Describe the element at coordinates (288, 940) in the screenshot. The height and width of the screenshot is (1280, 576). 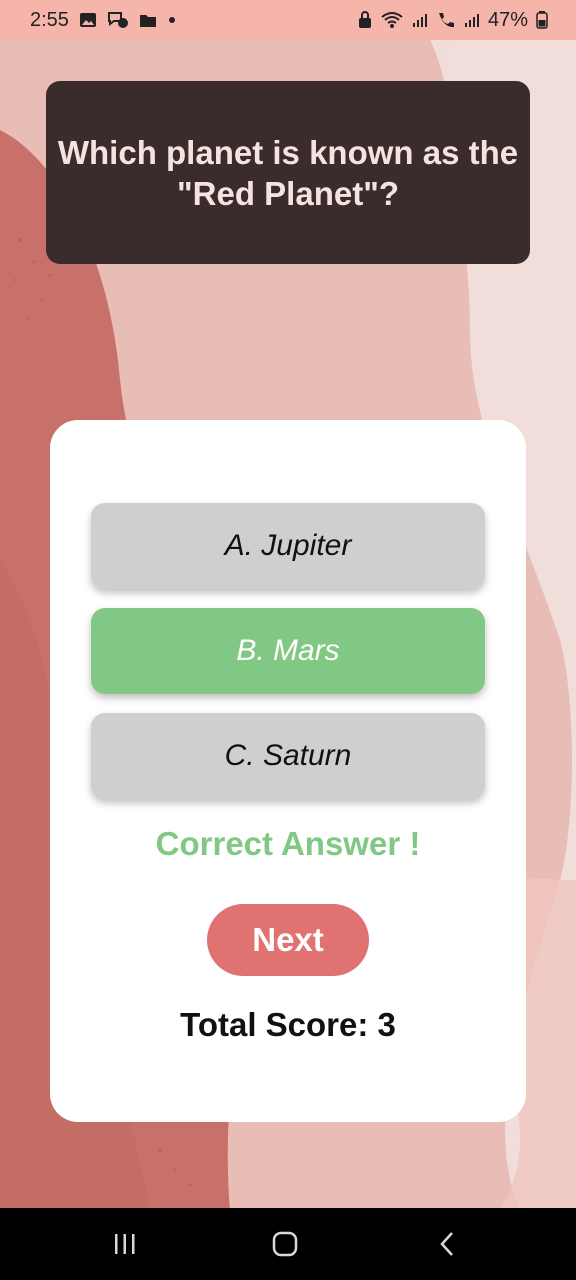
I see `next-button: Next` at that location.